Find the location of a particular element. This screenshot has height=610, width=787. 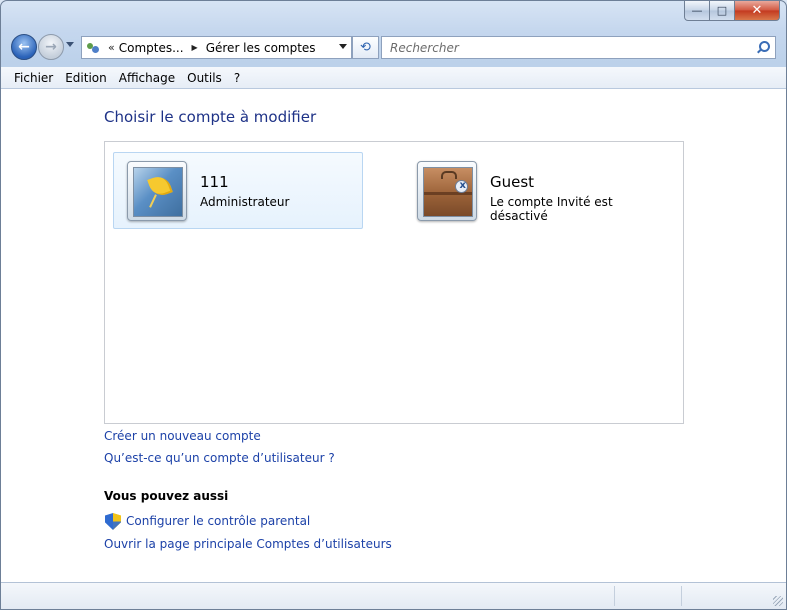

resize-grip-icon is located at coordinates (778, 601).